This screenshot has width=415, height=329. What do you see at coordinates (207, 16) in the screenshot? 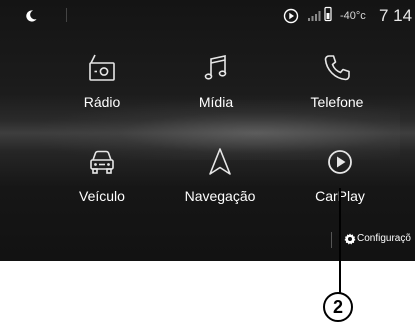
I see `status-bar: -40°c 7 14` at bounding box center [207, 16].